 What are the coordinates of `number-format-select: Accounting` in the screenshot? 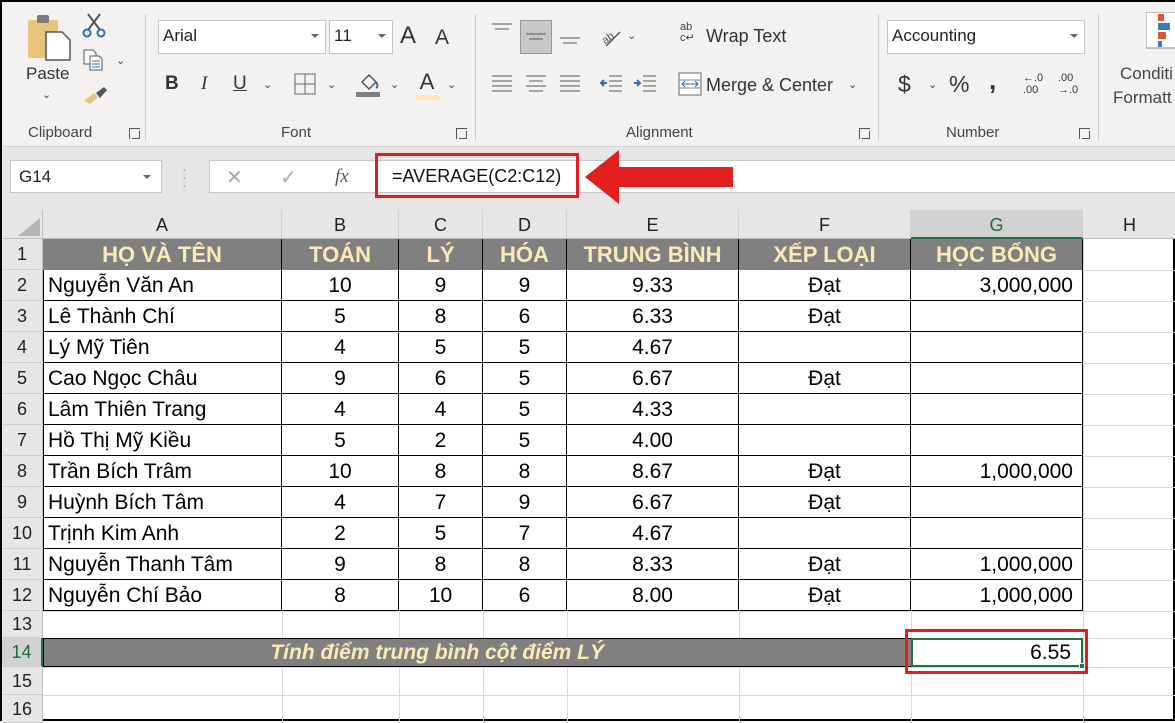 It's located at (986, 37).